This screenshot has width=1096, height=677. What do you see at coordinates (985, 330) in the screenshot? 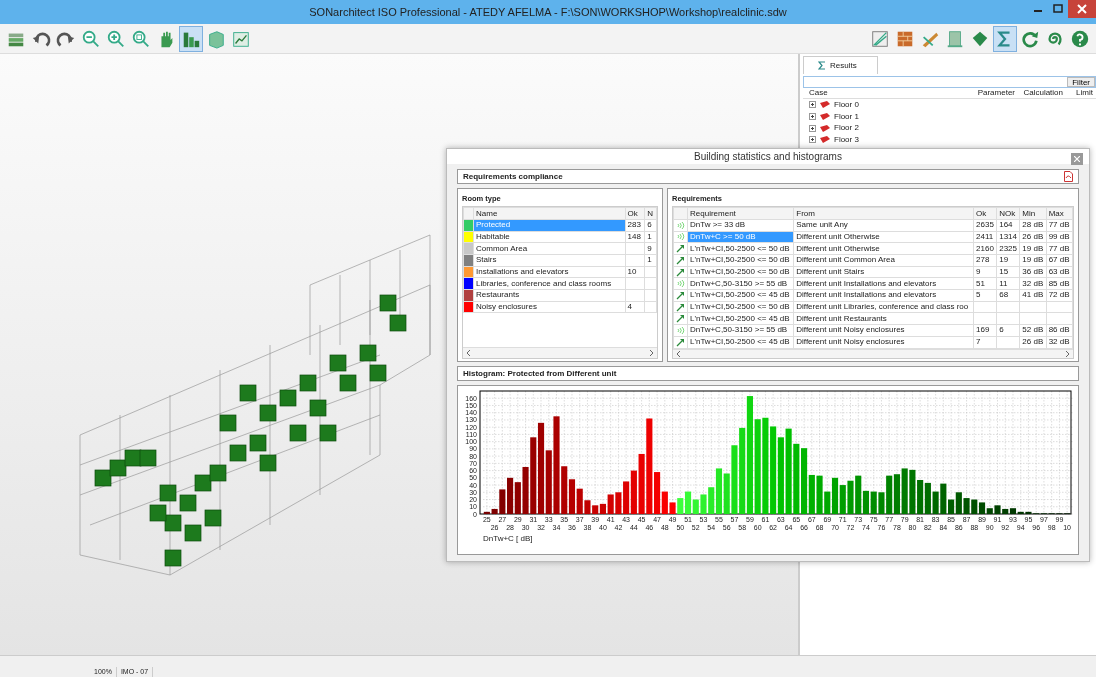
I see `table-cell: 169` at bounding box center [985, 330].